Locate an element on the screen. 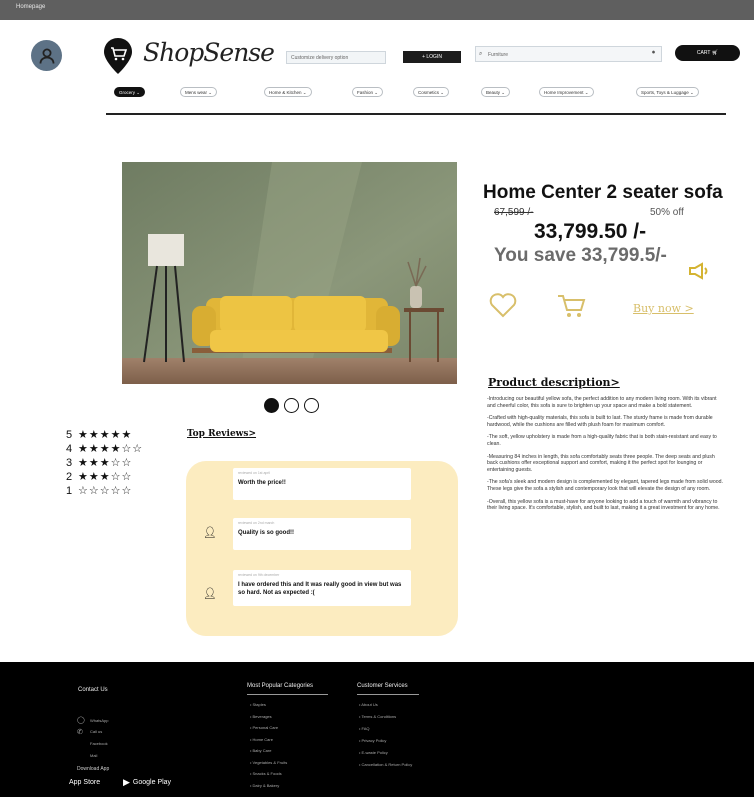  nav-category-home-kitchen: Home & Kitchen ⌄ is located at coordinates (288, 92).